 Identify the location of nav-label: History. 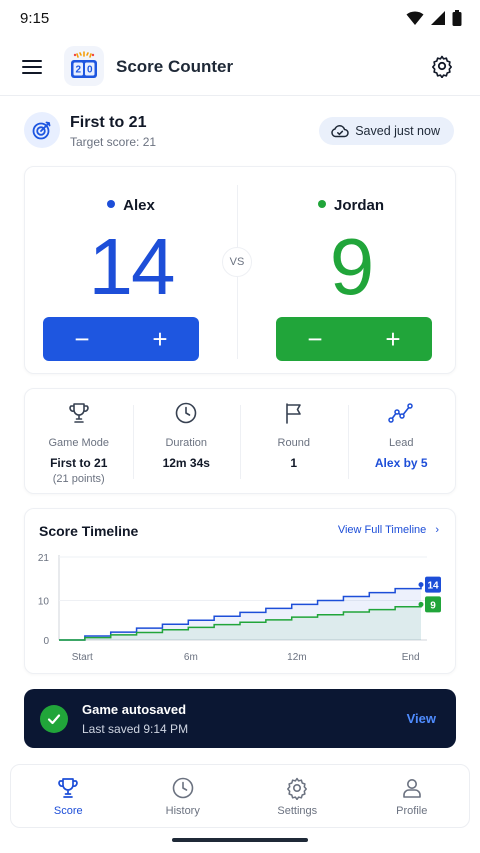
(182, 811).